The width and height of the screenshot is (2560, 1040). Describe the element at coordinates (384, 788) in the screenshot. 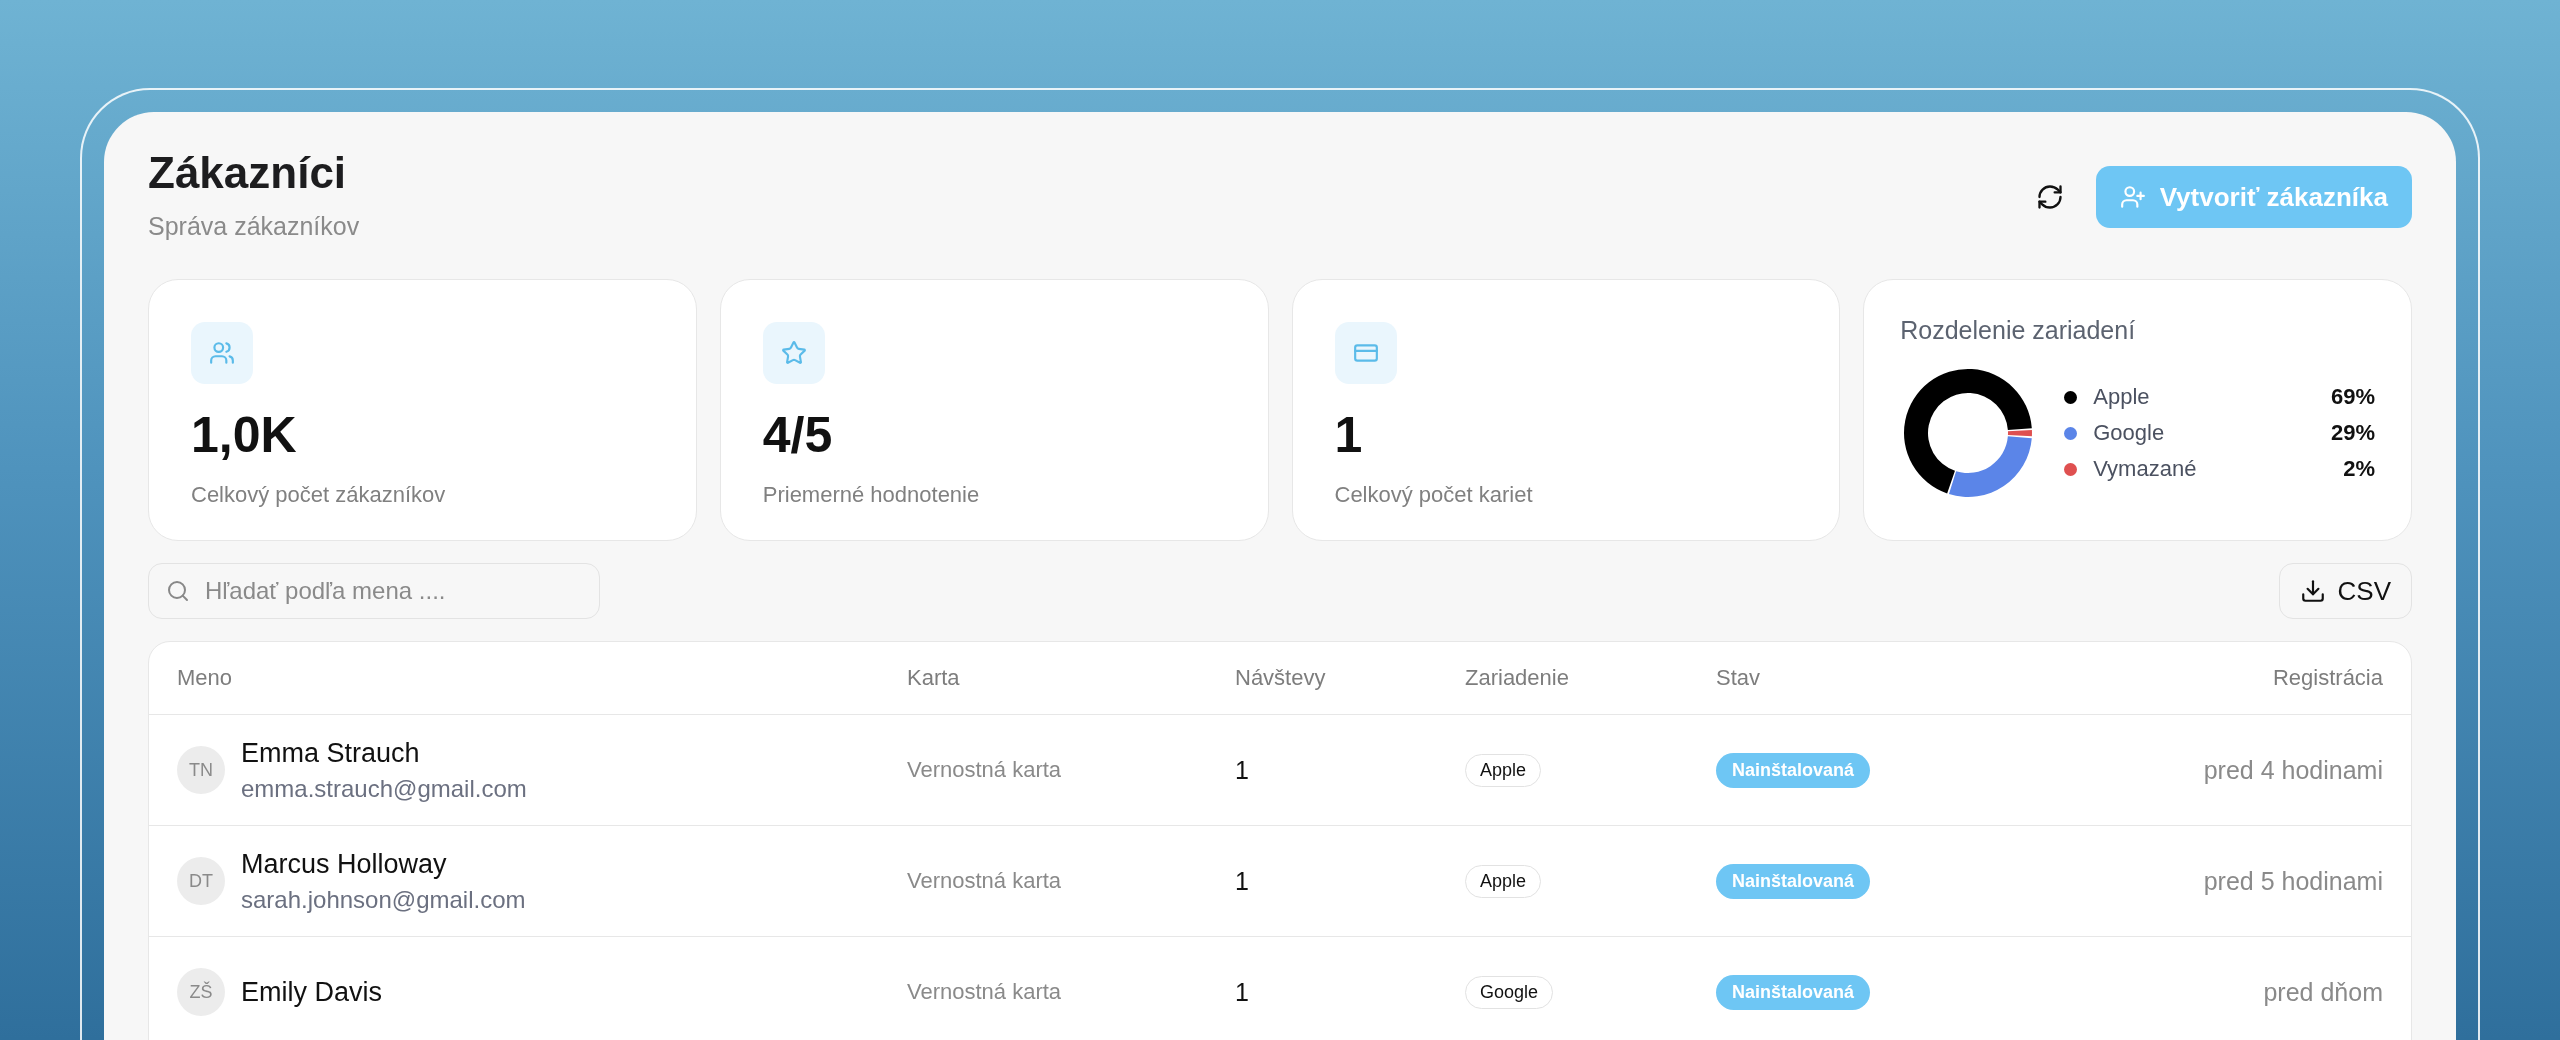

I see `customer-email: emma.strauch@gmail.com` at that location.